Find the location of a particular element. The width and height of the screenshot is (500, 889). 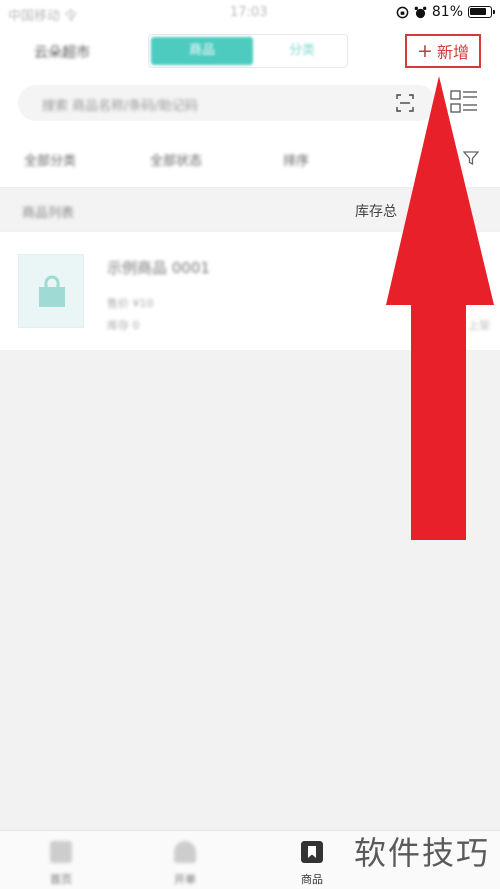

tab-products: 商品 is located at coordinates (312, 860).